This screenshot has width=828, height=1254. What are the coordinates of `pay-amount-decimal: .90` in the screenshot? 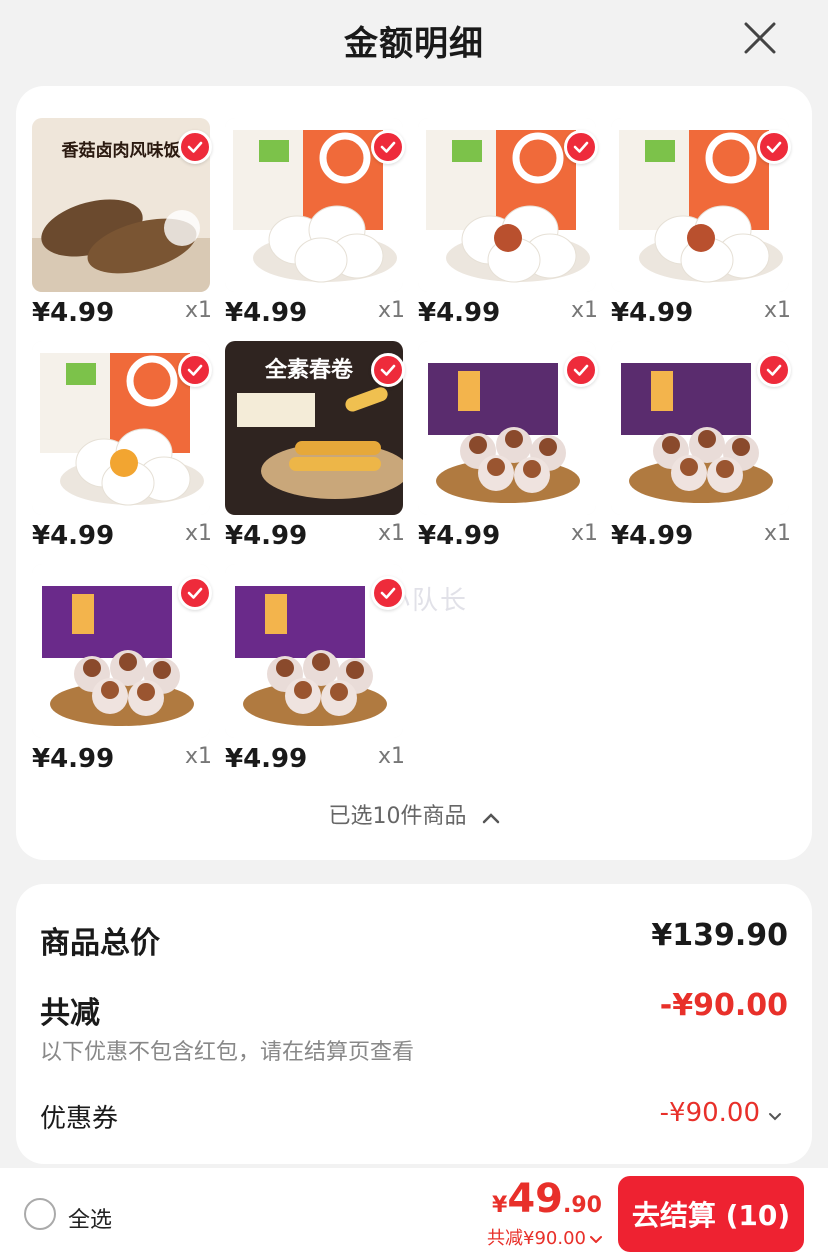 It's located at (582, 1205).